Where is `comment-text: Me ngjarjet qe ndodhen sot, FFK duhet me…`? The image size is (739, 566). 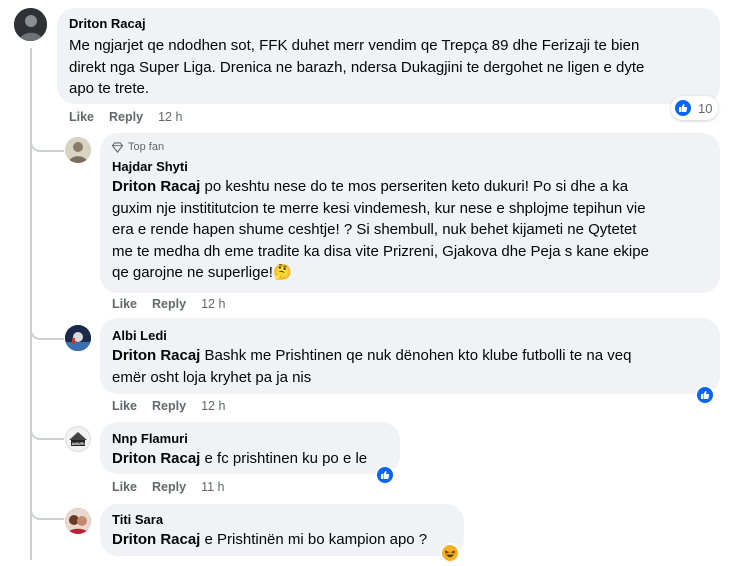 comment-text: Me ngjarjet qe ndodhen sot, FFK duhet me… is located at coordinates (394, 67).